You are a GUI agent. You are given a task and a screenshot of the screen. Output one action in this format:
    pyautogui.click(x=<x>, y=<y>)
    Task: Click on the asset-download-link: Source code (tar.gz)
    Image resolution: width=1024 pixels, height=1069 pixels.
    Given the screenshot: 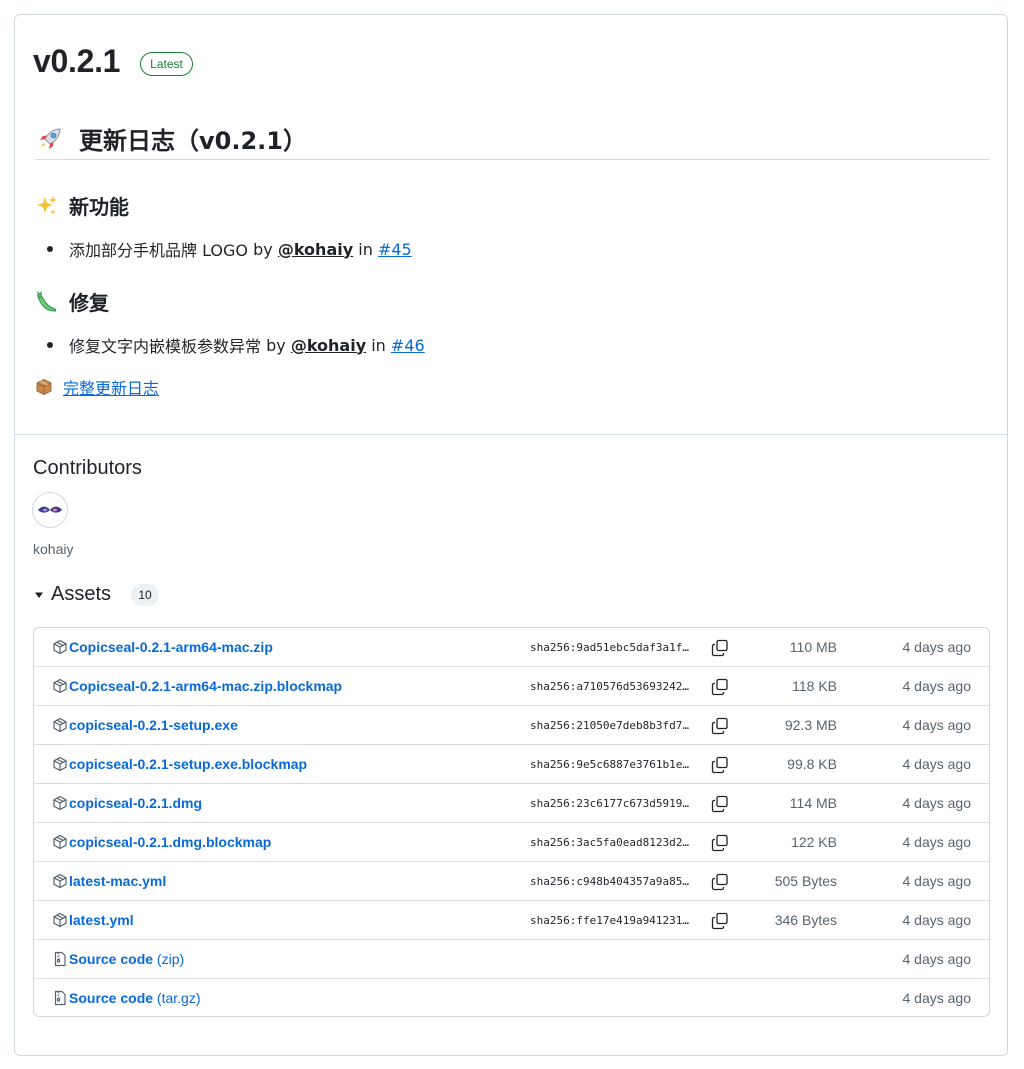 What is the action you would take?
    pyautogui.click(x=135, y=998)
    